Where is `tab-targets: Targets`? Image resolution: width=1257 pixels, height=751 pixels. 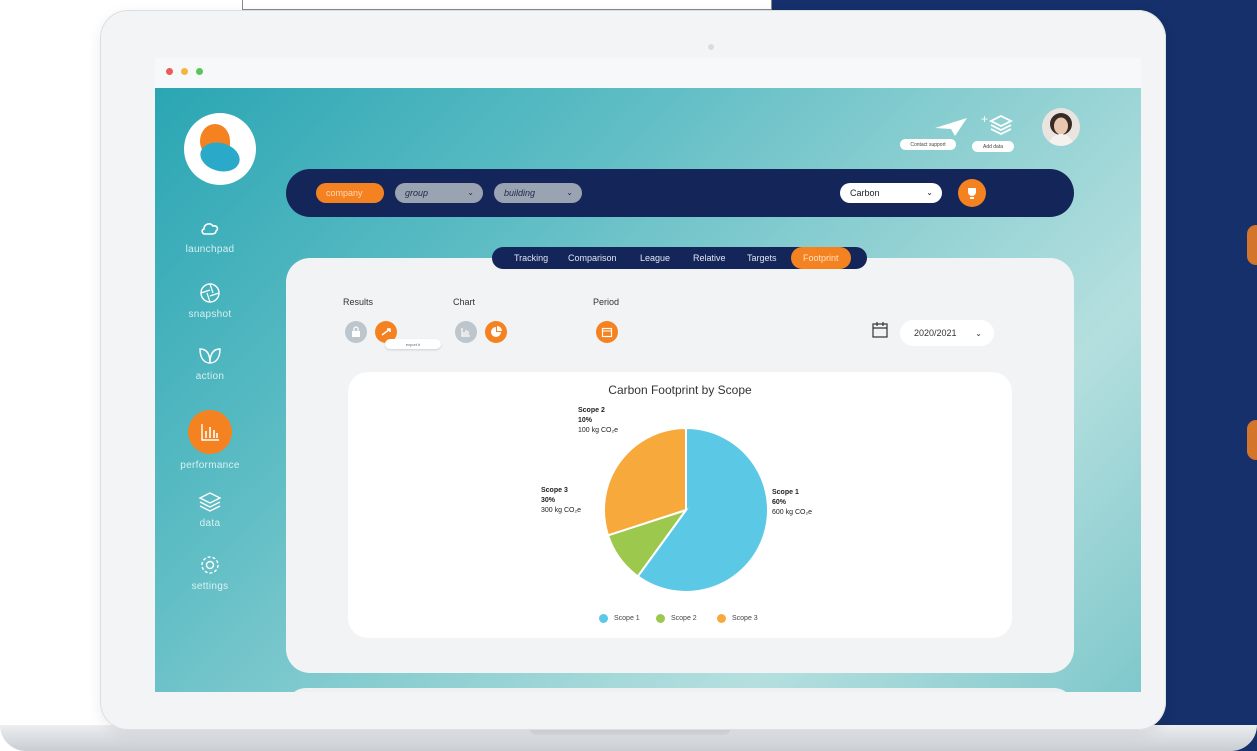
tab-targets: Targets is located at coordinates (762, 258).